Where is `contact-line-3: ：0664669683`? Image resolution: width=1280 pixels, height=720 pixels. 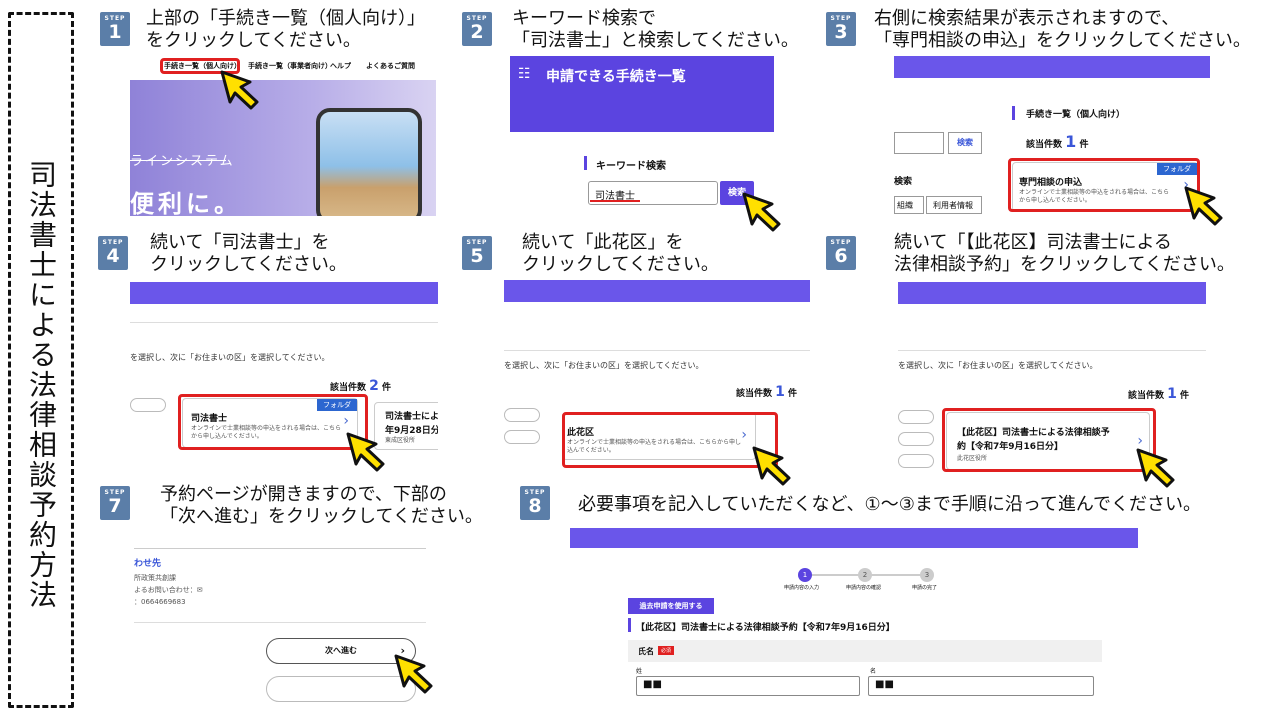 contact-line-3: ：0664669683 is located at coordinates (160, 602).